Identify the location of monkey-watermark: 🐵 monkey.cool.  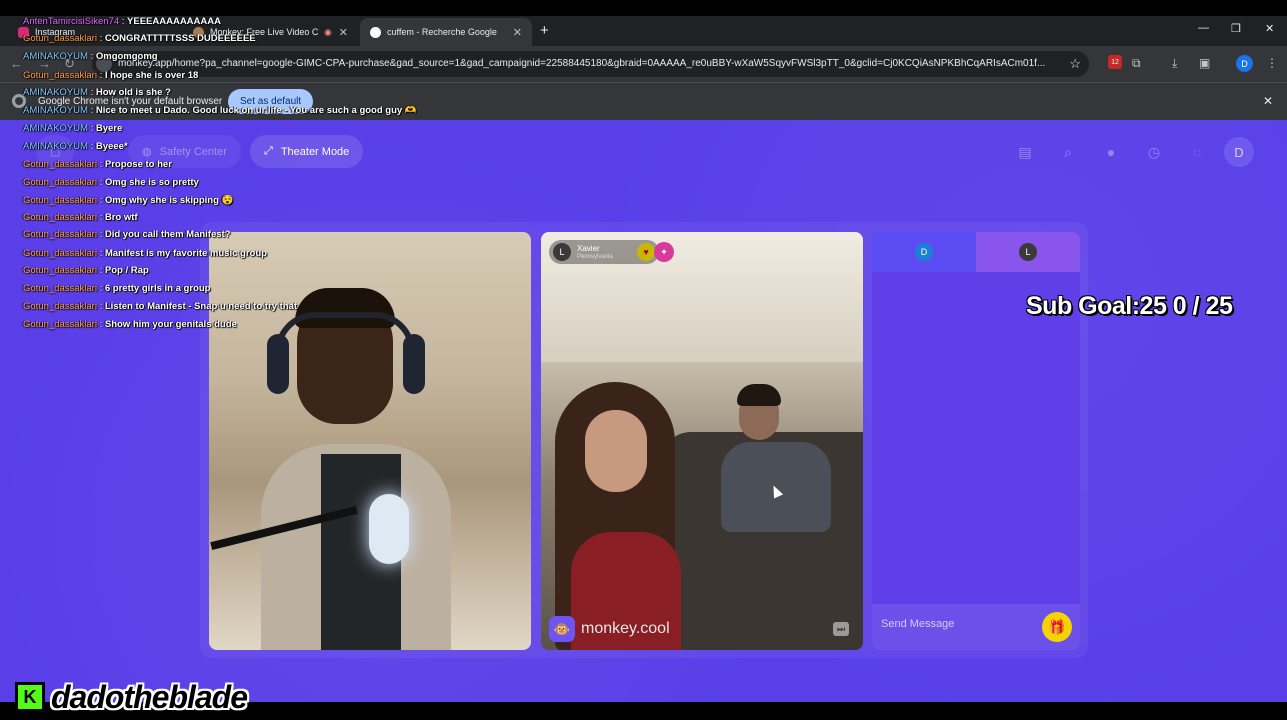
(609, 629).